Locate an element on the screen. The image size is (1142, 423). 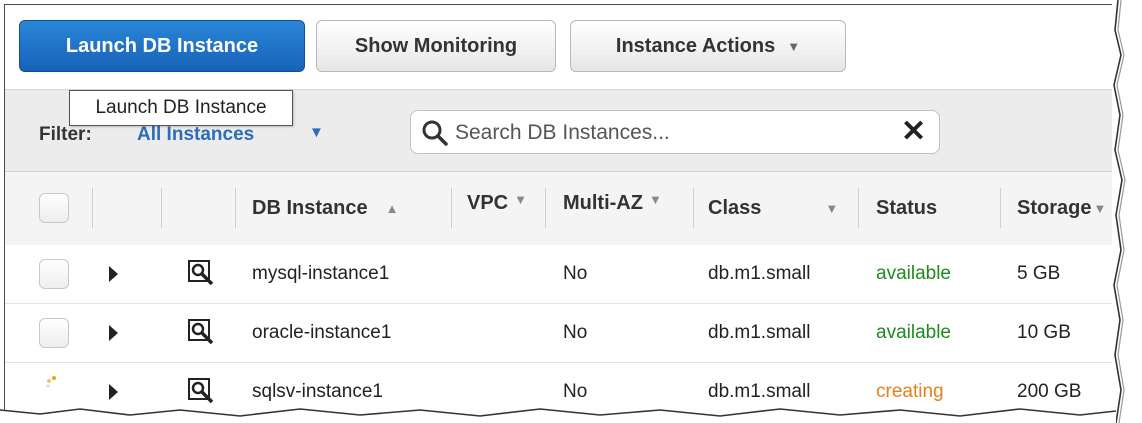
tooltip-text: Launch DB Instance is located at coordinates (181, 107).